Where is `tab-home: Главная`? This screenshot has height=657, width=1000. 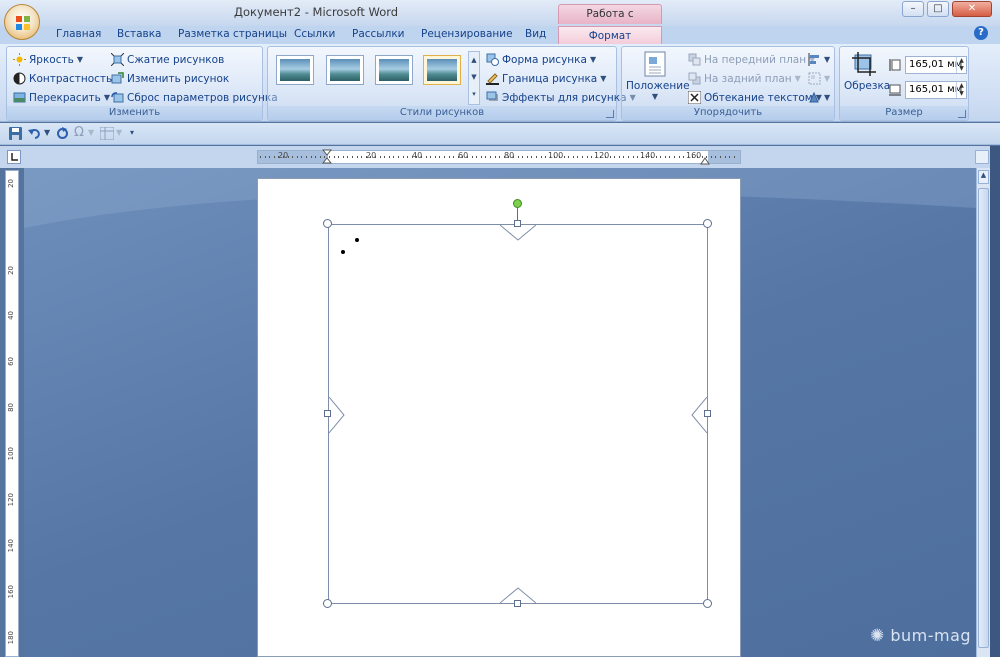 tab-home: Главная is located at coordinates (78, 34).